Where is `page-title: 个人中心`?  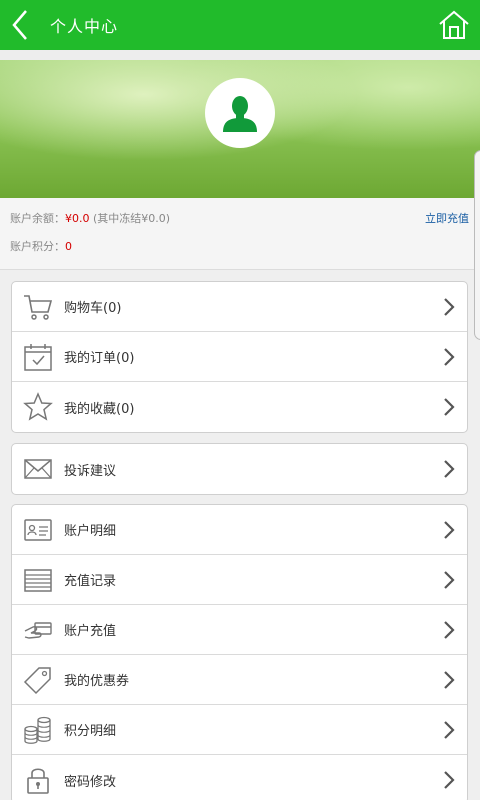 page-title: 个人中心 is located at coordinates (84, 26).